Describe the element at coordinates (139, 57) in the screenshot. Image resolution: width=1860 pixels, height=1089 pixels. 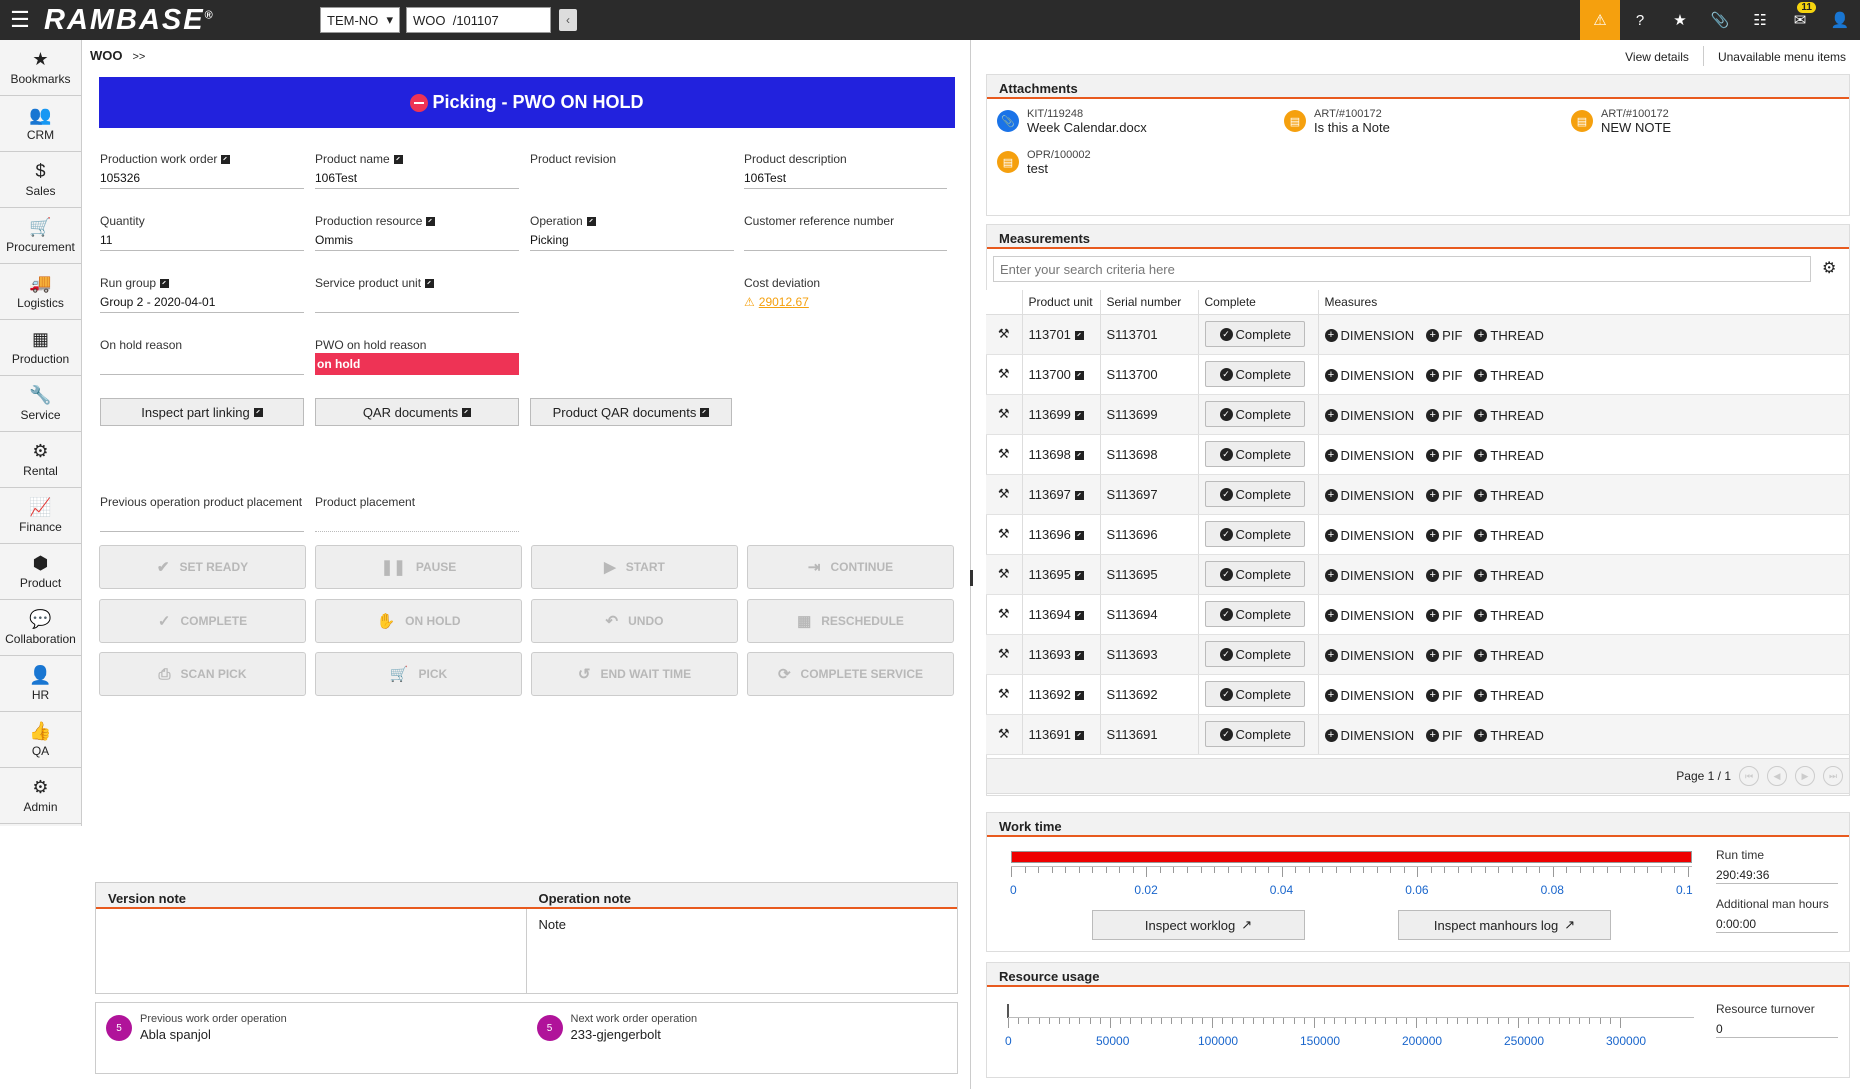
I see `breadcrumb-expand: >>` at that location.